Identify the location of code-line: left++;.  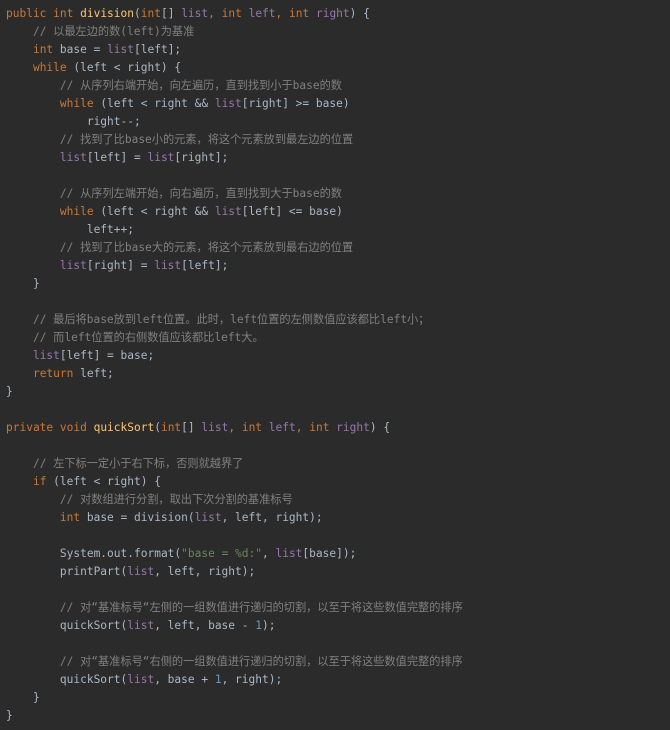
(335, 230).